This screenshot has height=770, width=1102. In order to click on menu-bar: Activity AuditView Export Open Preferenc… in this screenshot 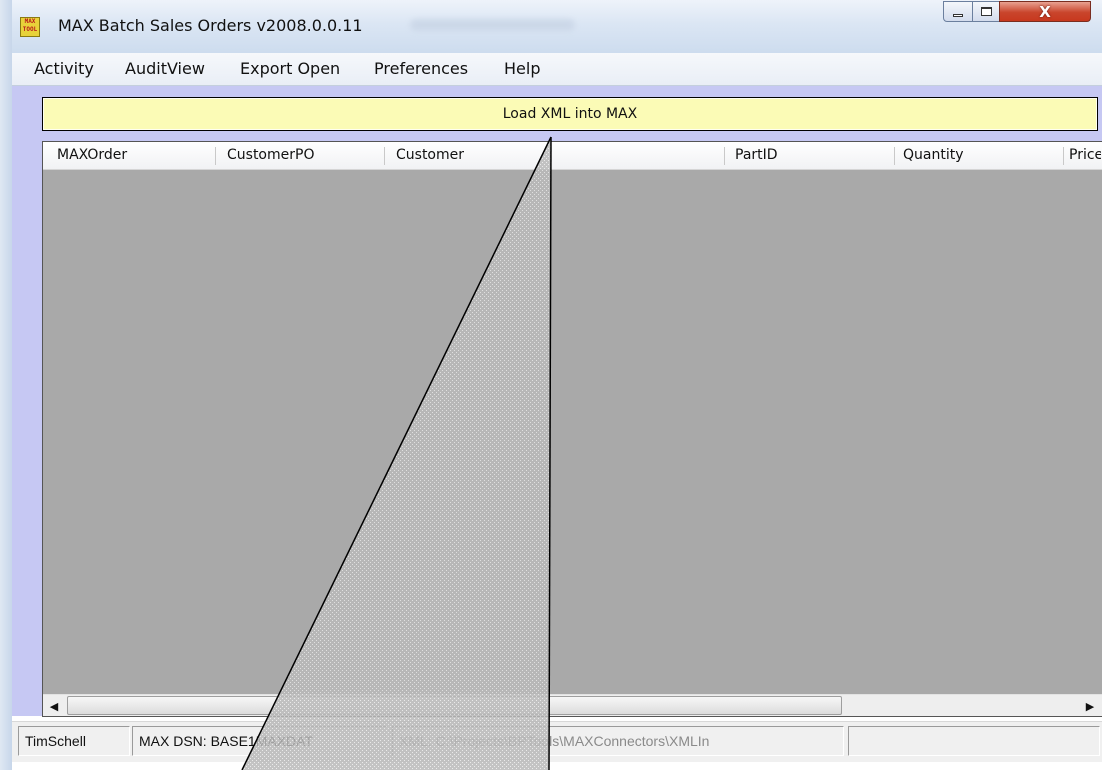, I will do `click(557, 69)`.